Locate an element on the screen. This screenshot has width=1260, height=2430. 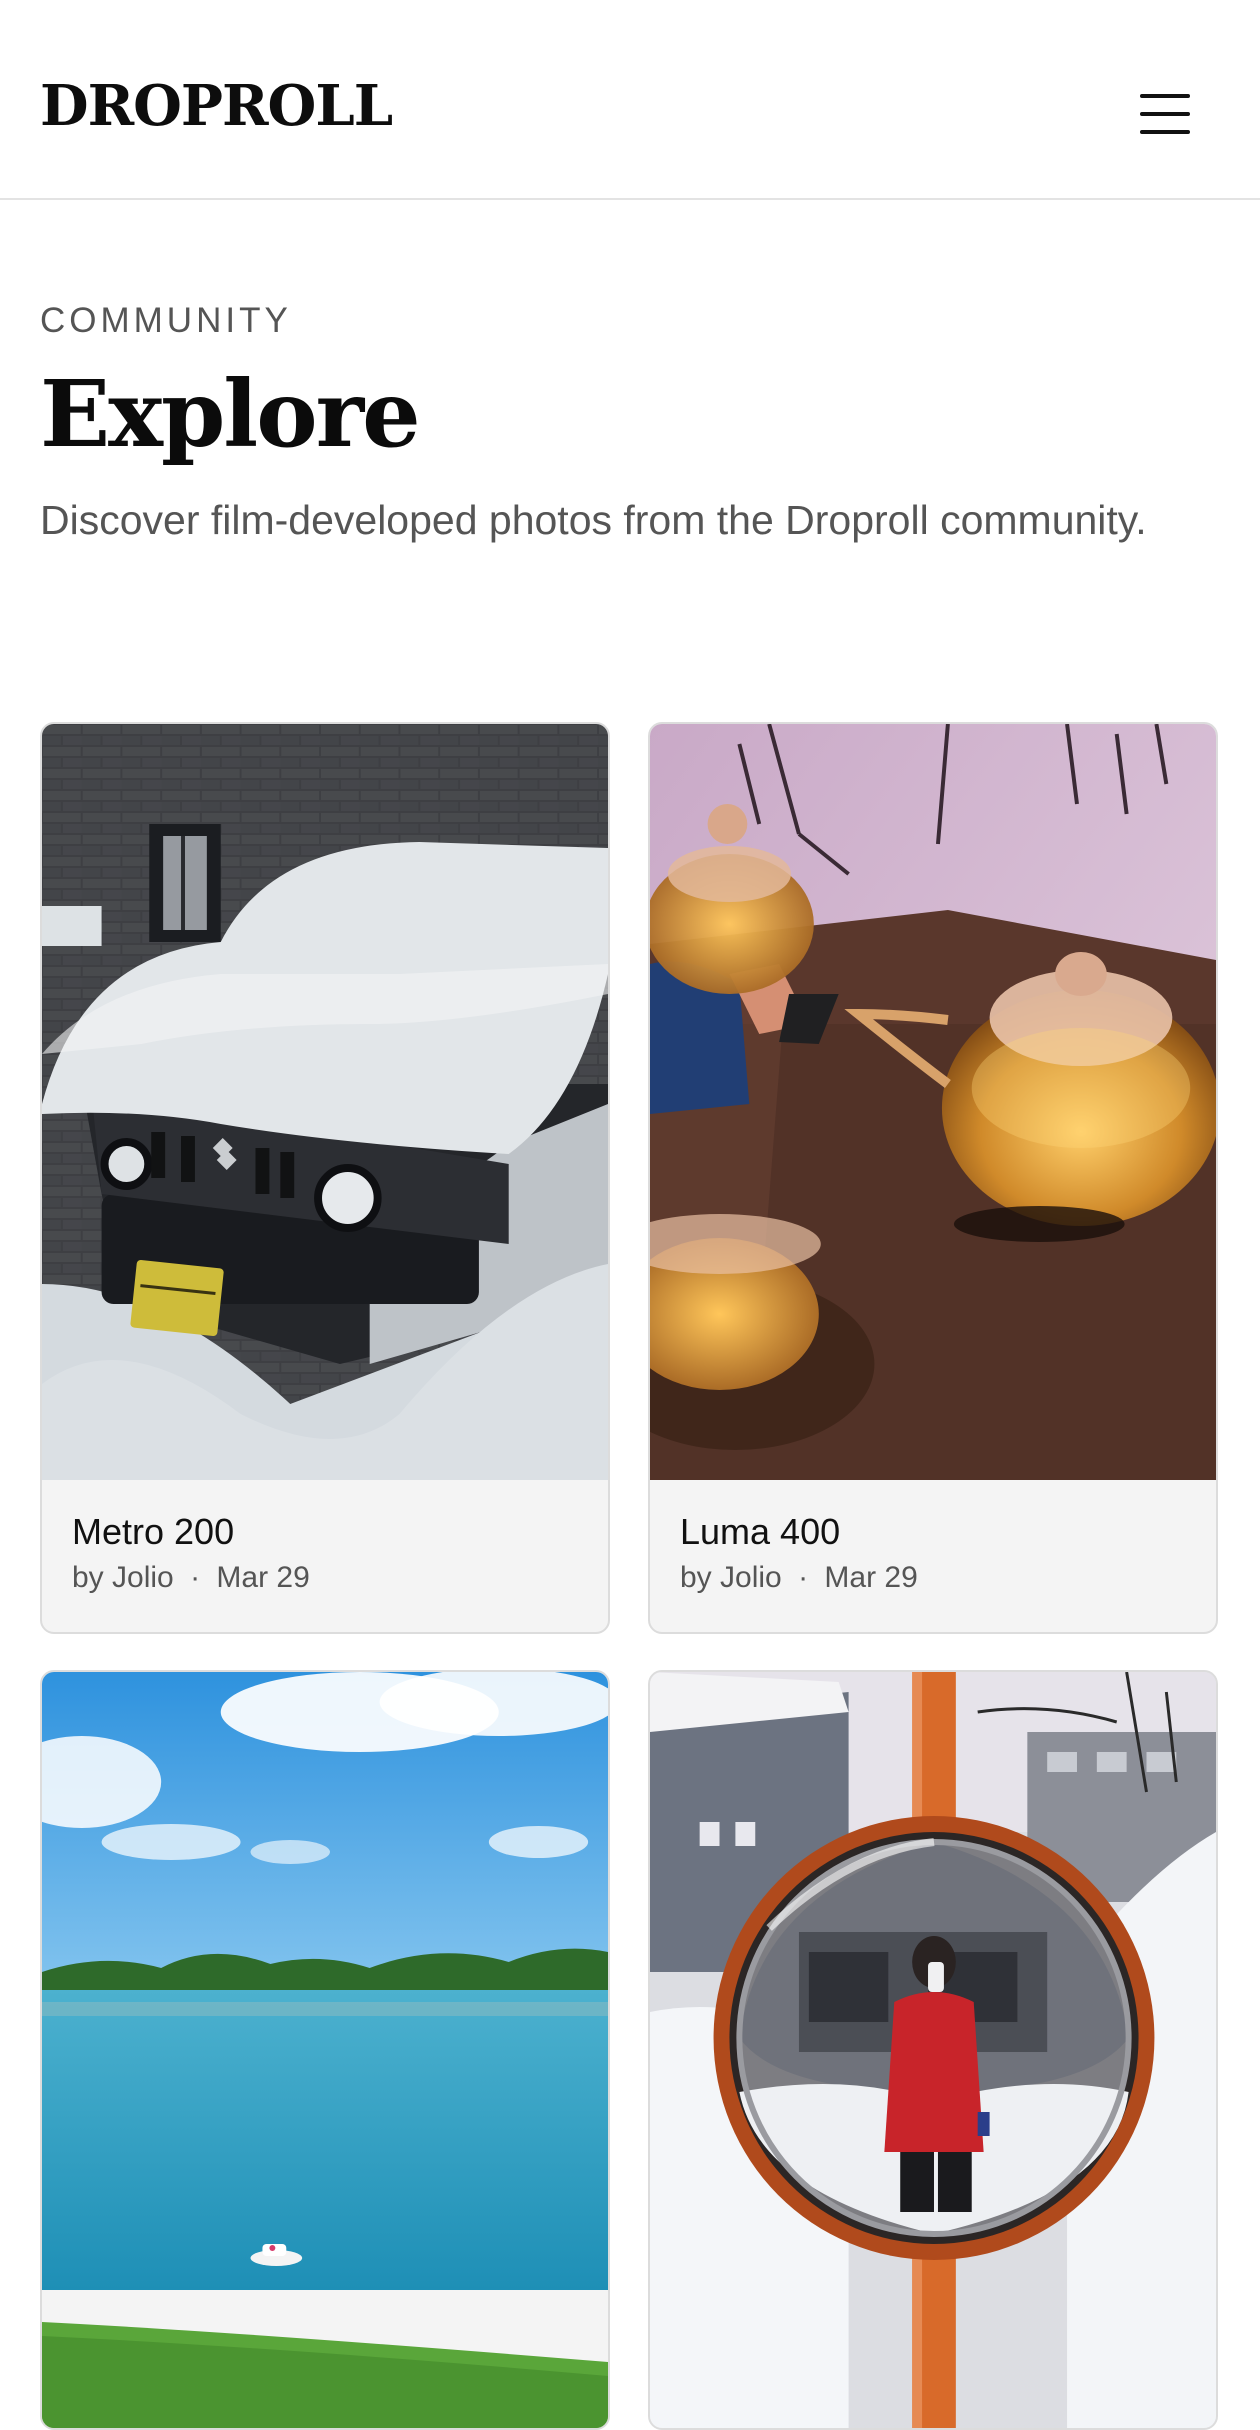
top-header: DROPROLL is located at coordinates (630, 100).